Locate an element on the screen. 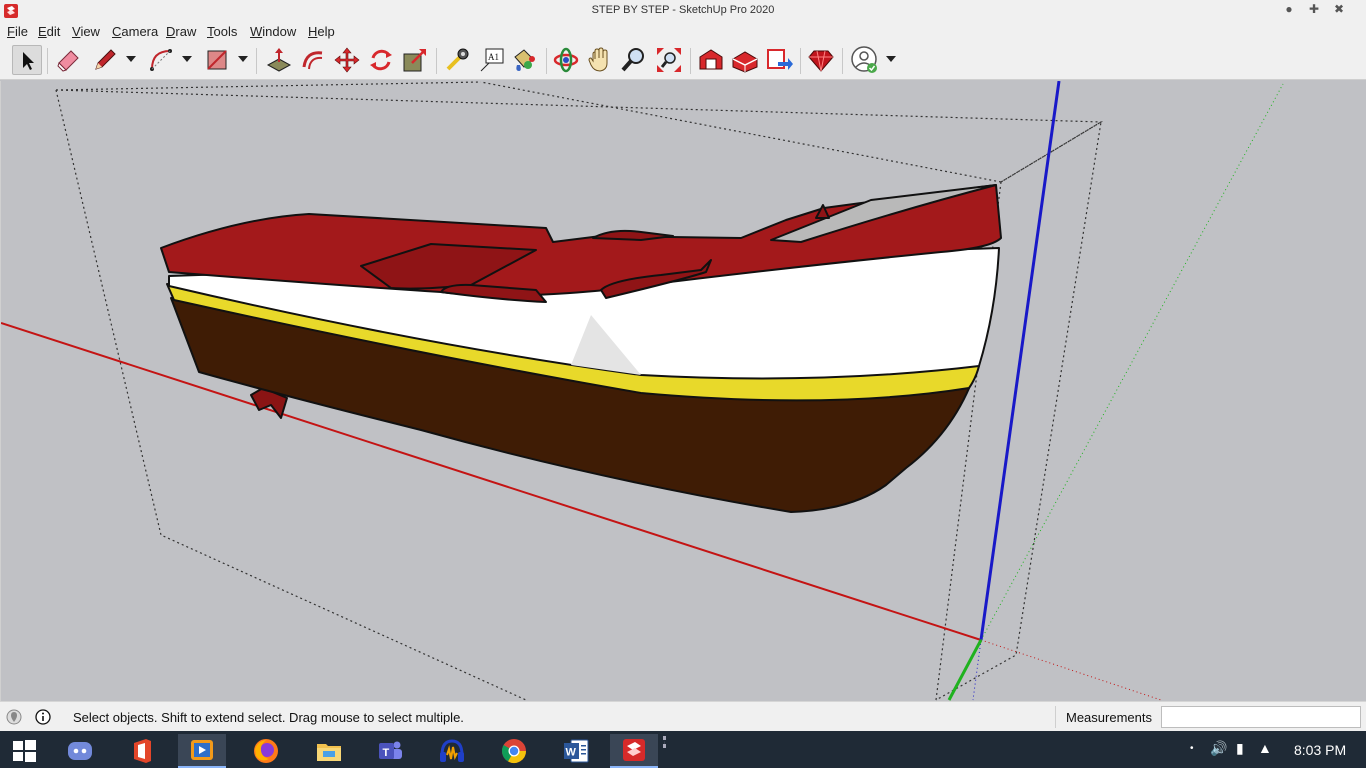 This screenshot has width=1366, height=768. move-tool-button is located at coordinates (347, 60).